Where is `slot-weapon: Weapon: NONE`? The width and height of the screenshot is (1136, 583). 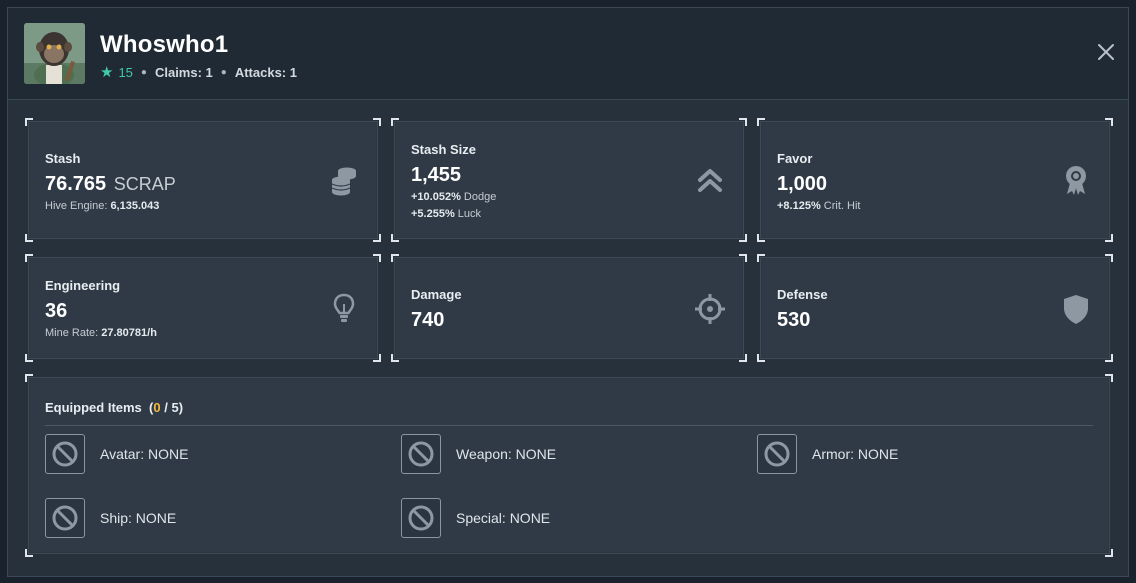
slot-weapon: Weapon: NONE is located at coordinates (478, 454).